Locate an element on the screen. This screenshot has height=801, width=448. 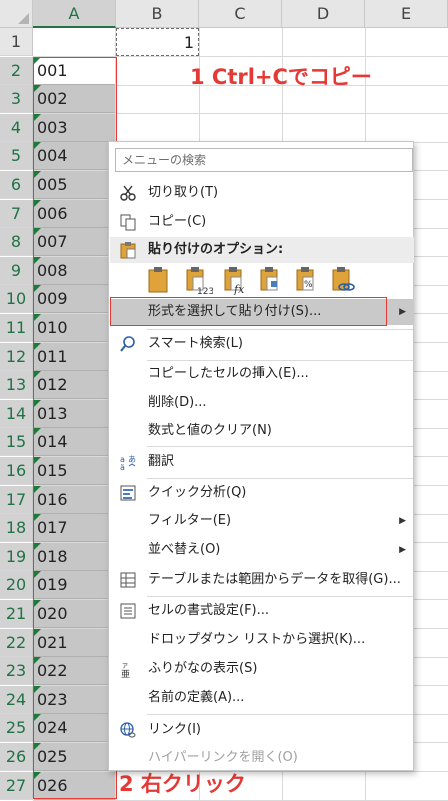
menu-item-smart-lookup: スマート検索(L) is located at coordinates (262, 344).